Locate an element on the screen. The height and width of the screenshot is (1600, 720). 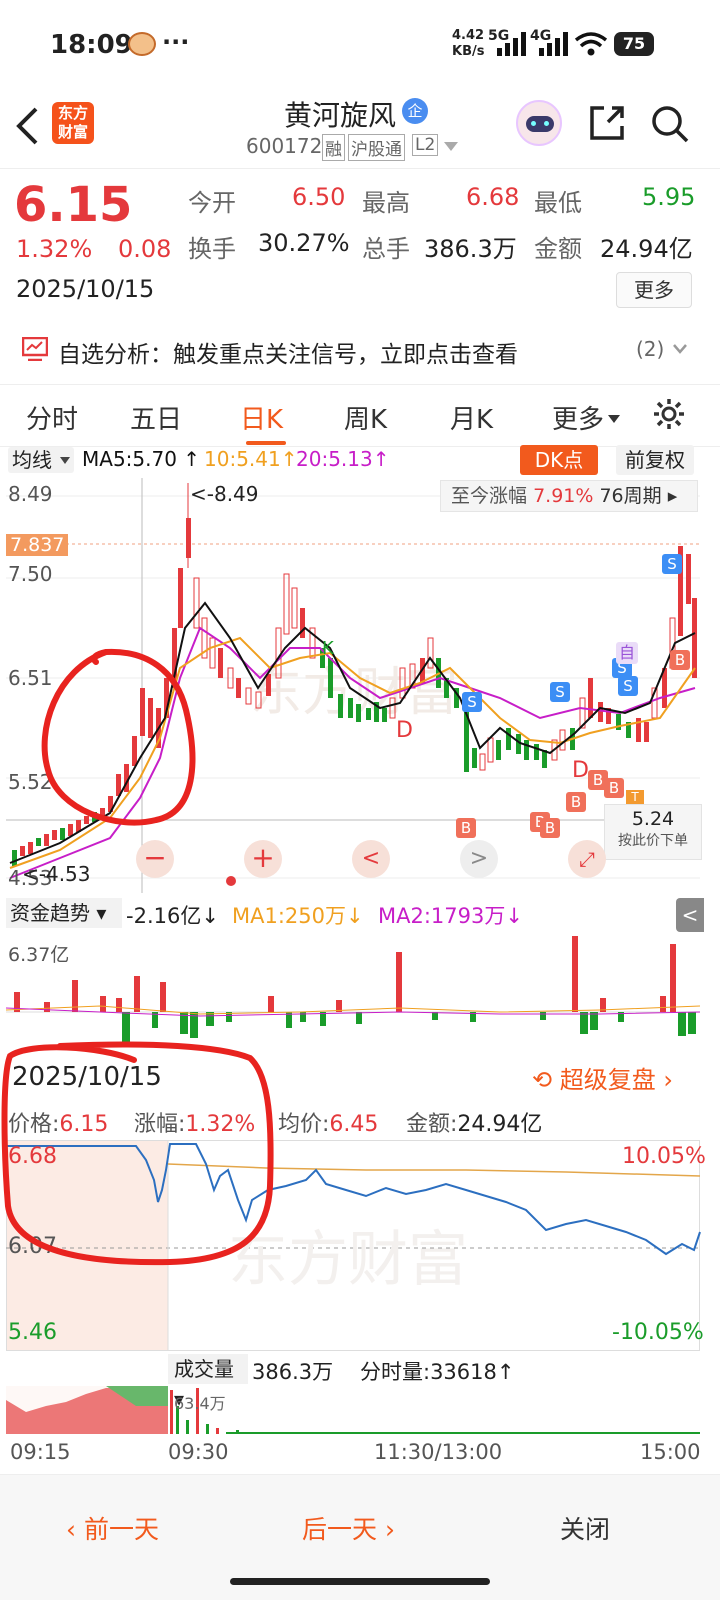
tag-l2: L2 is located at coordinates (425, 145).